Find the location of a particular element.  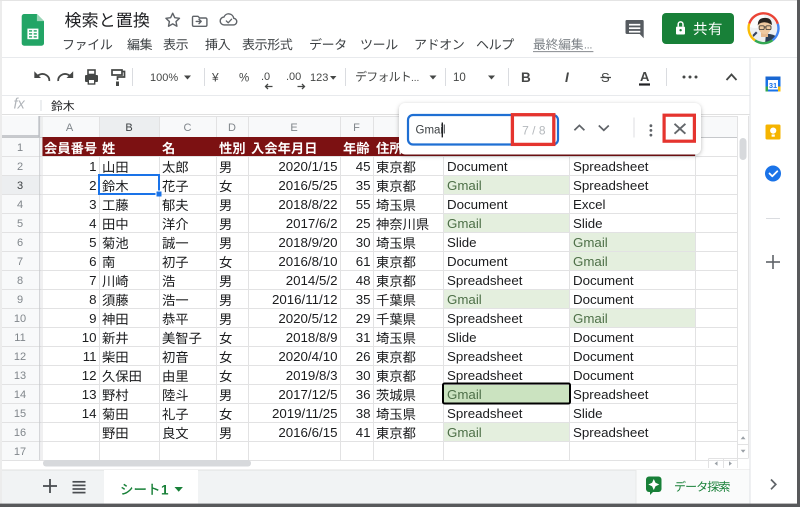

svg-text: 123 is located at coordinates (319, 78).